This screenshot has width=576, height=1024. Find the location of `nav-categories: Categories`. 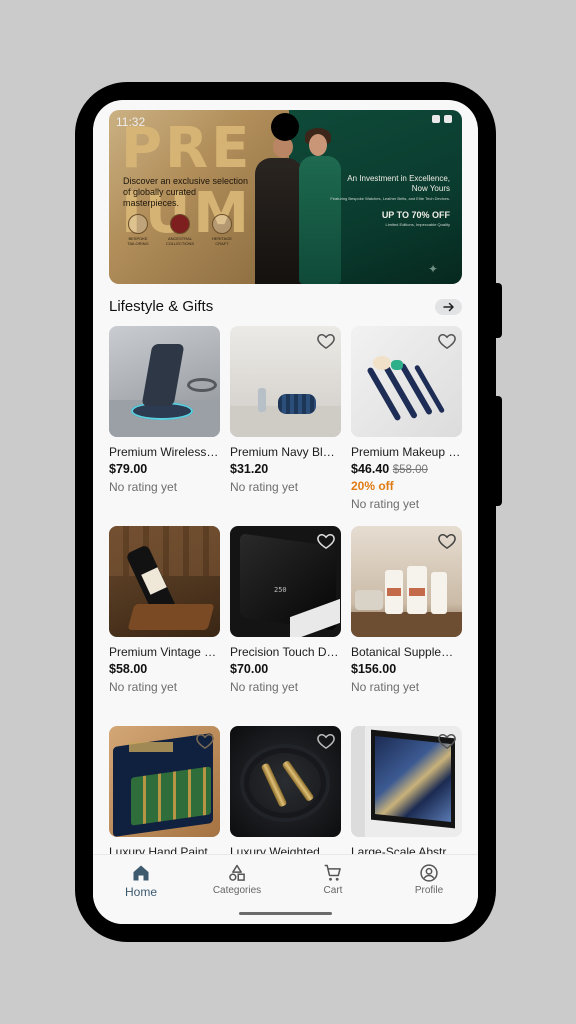

nav-categories: Categories is located at coordinates (237, 879).